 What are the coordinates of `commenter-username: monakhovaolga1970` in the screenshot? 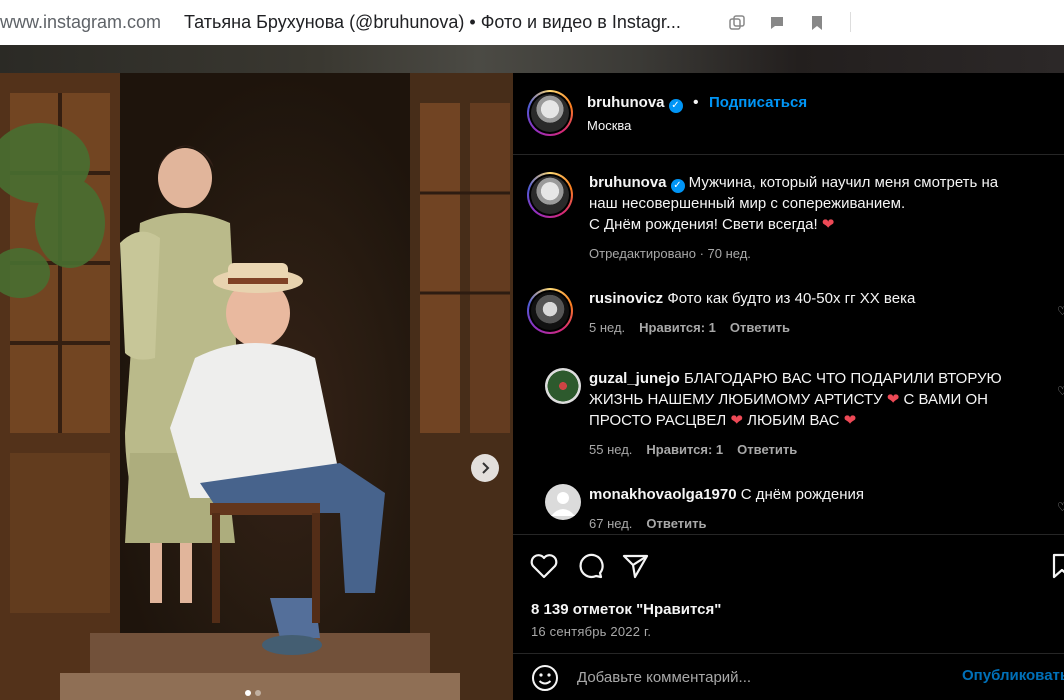 It's located at (663, 494).